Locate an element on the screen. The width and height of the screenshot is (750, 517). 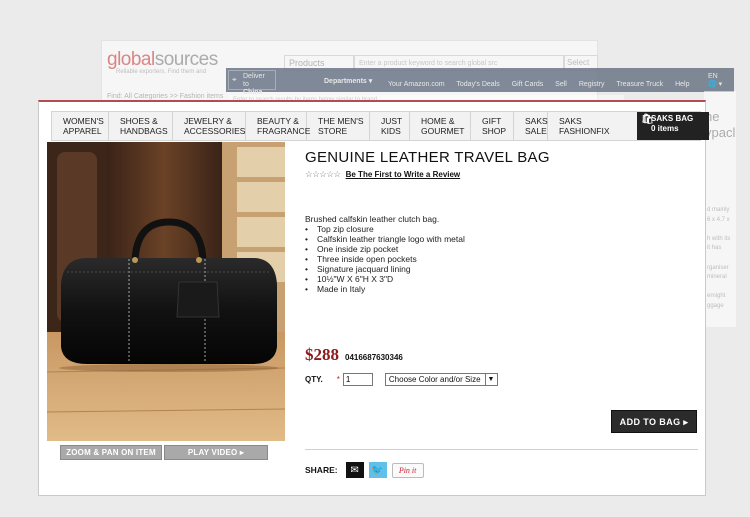
email-share-icon: ✉ is located at coordinates (354, 470).